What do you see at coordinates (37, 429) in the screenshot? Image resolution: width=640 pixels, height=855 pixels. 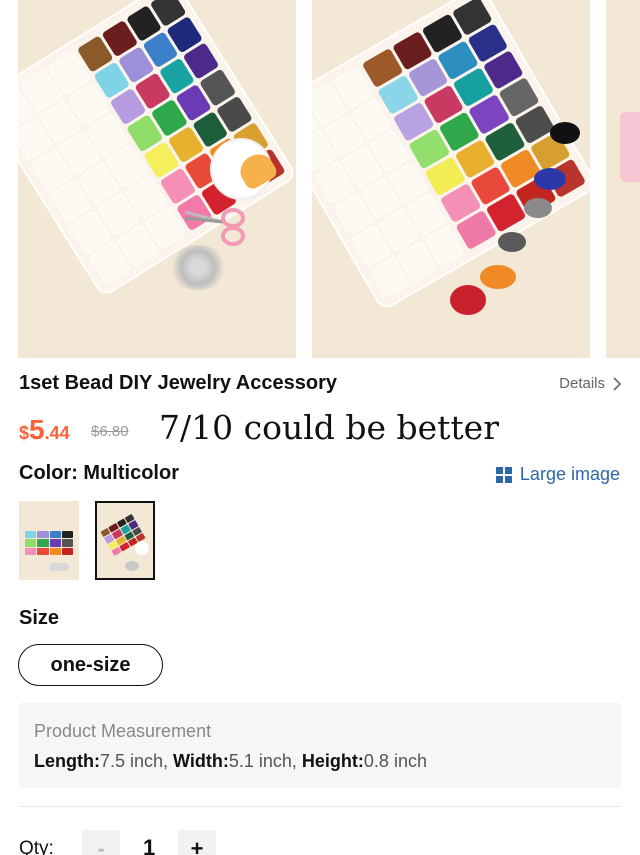 I see `price-integer: 5` at bounding box center [37, 429].